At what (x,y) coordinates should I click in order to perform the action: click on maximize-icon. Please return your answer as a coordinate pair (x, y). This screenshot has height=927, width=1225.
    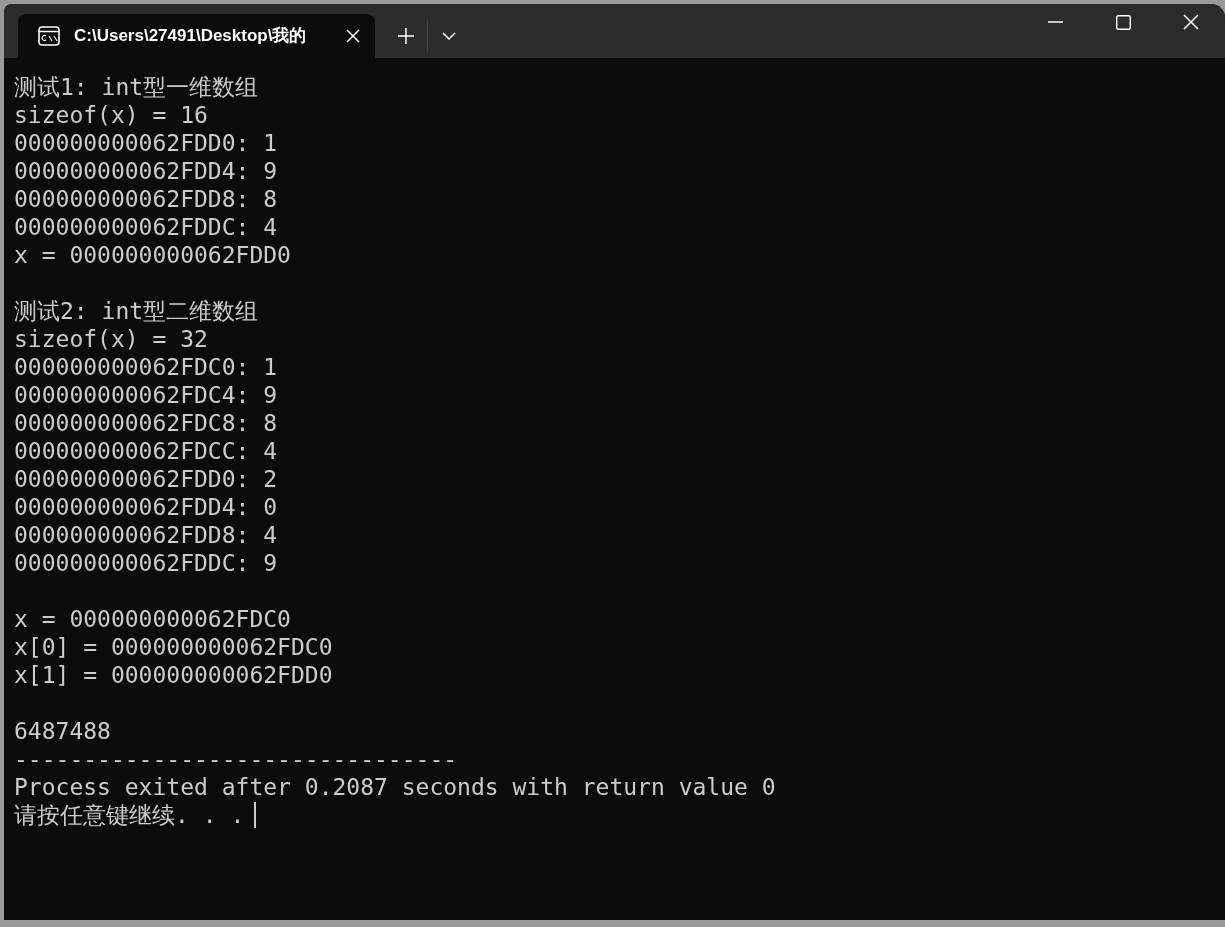
    Looking at the image, I should click on (1123, 22).